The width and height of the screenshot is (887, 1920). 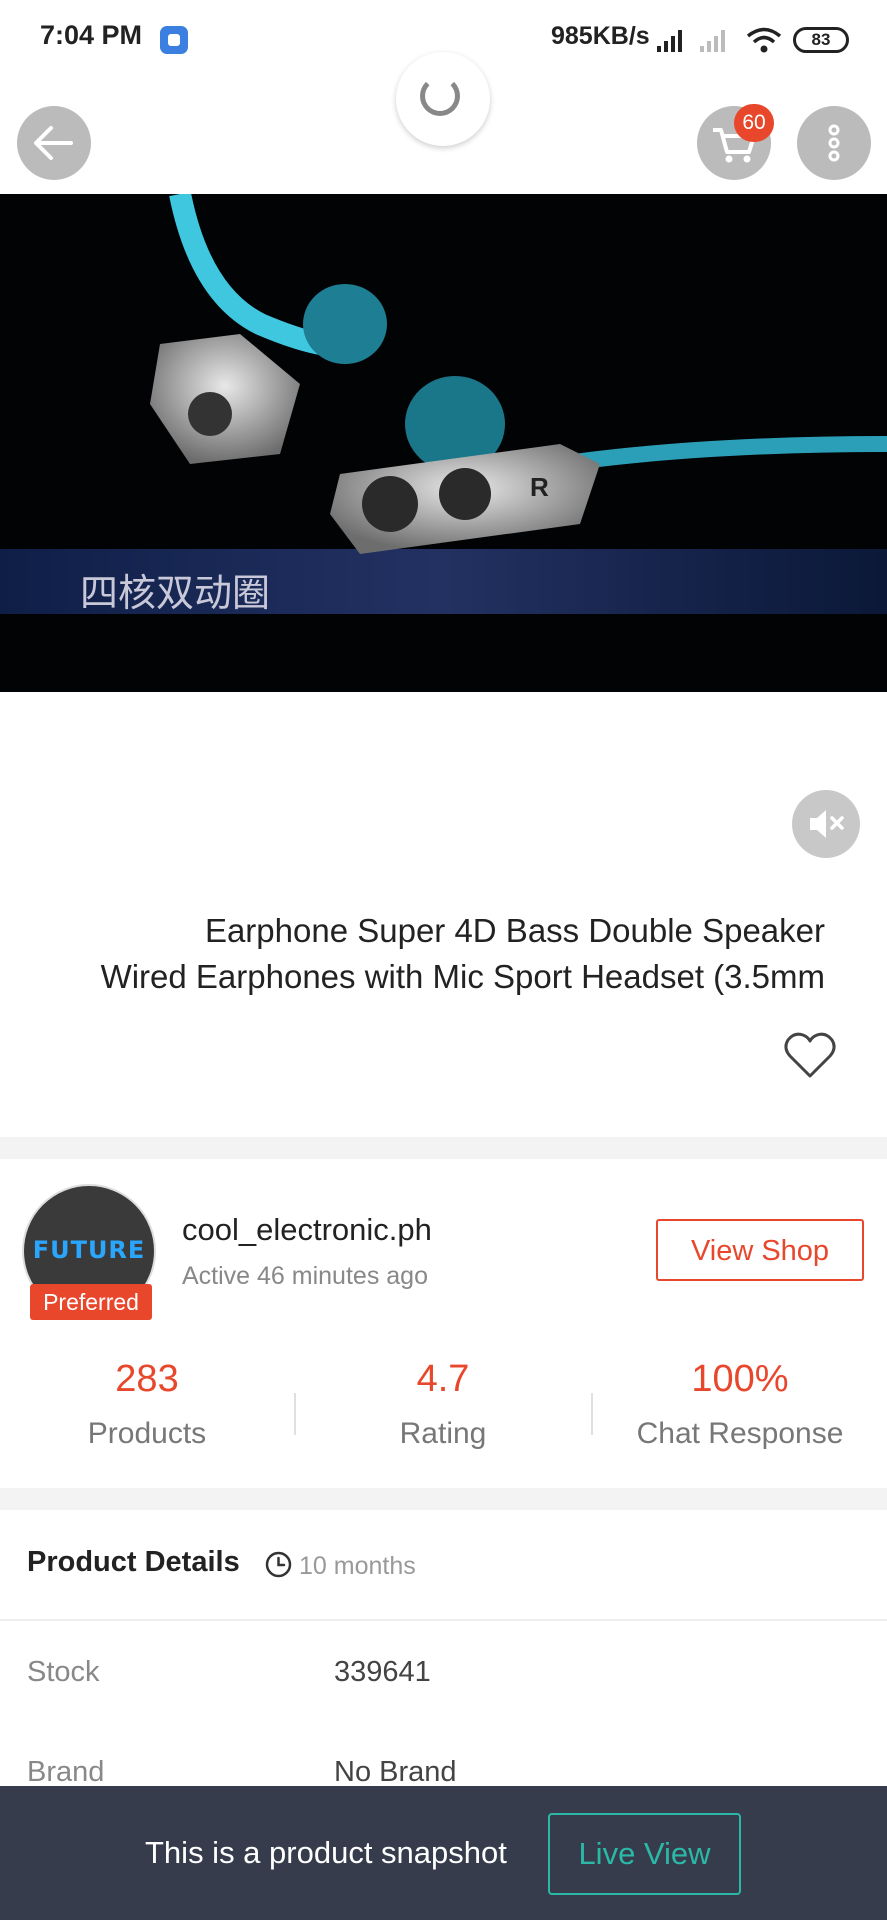 What do you see at coordinates (600, 36) in the screenshot?
I see `network-speed: 985KB/s` at bounding box center [600, 36].